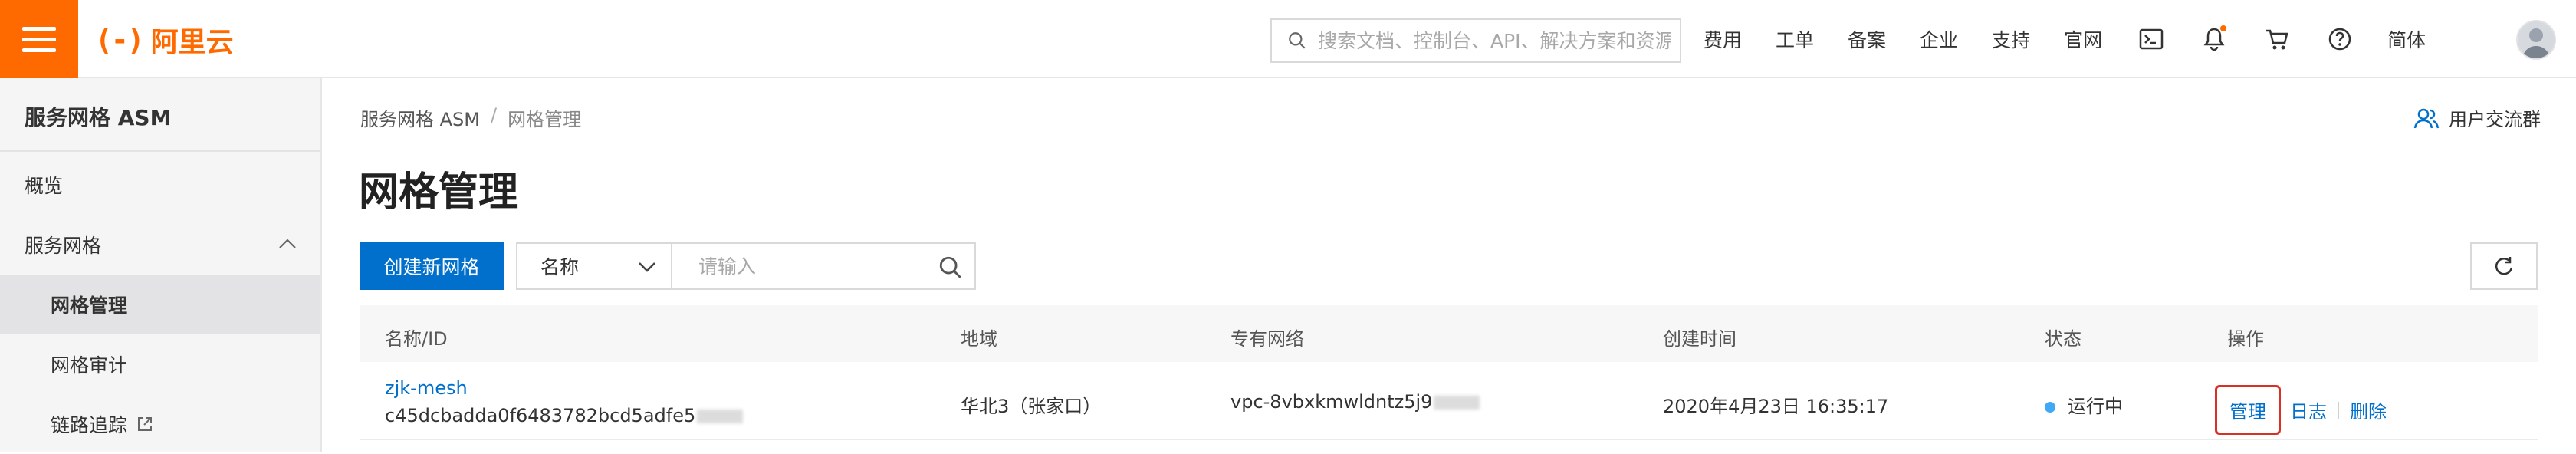 The height and width of the screenshot is (454, 2576). I want to click on user-community-link: 用户交流群, so click(2477, 117).